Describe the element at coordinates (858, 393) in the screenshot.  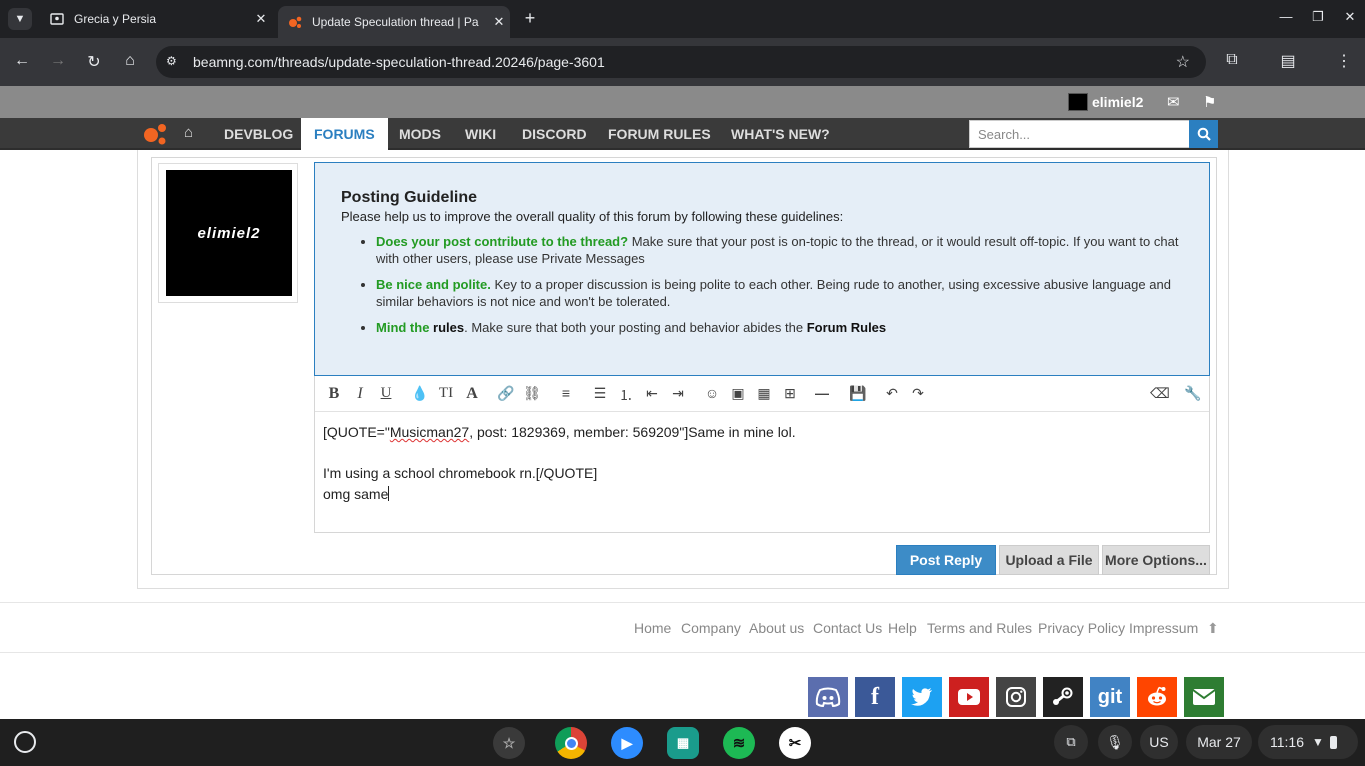
I see `save-draft-icon: 💾` at that location.